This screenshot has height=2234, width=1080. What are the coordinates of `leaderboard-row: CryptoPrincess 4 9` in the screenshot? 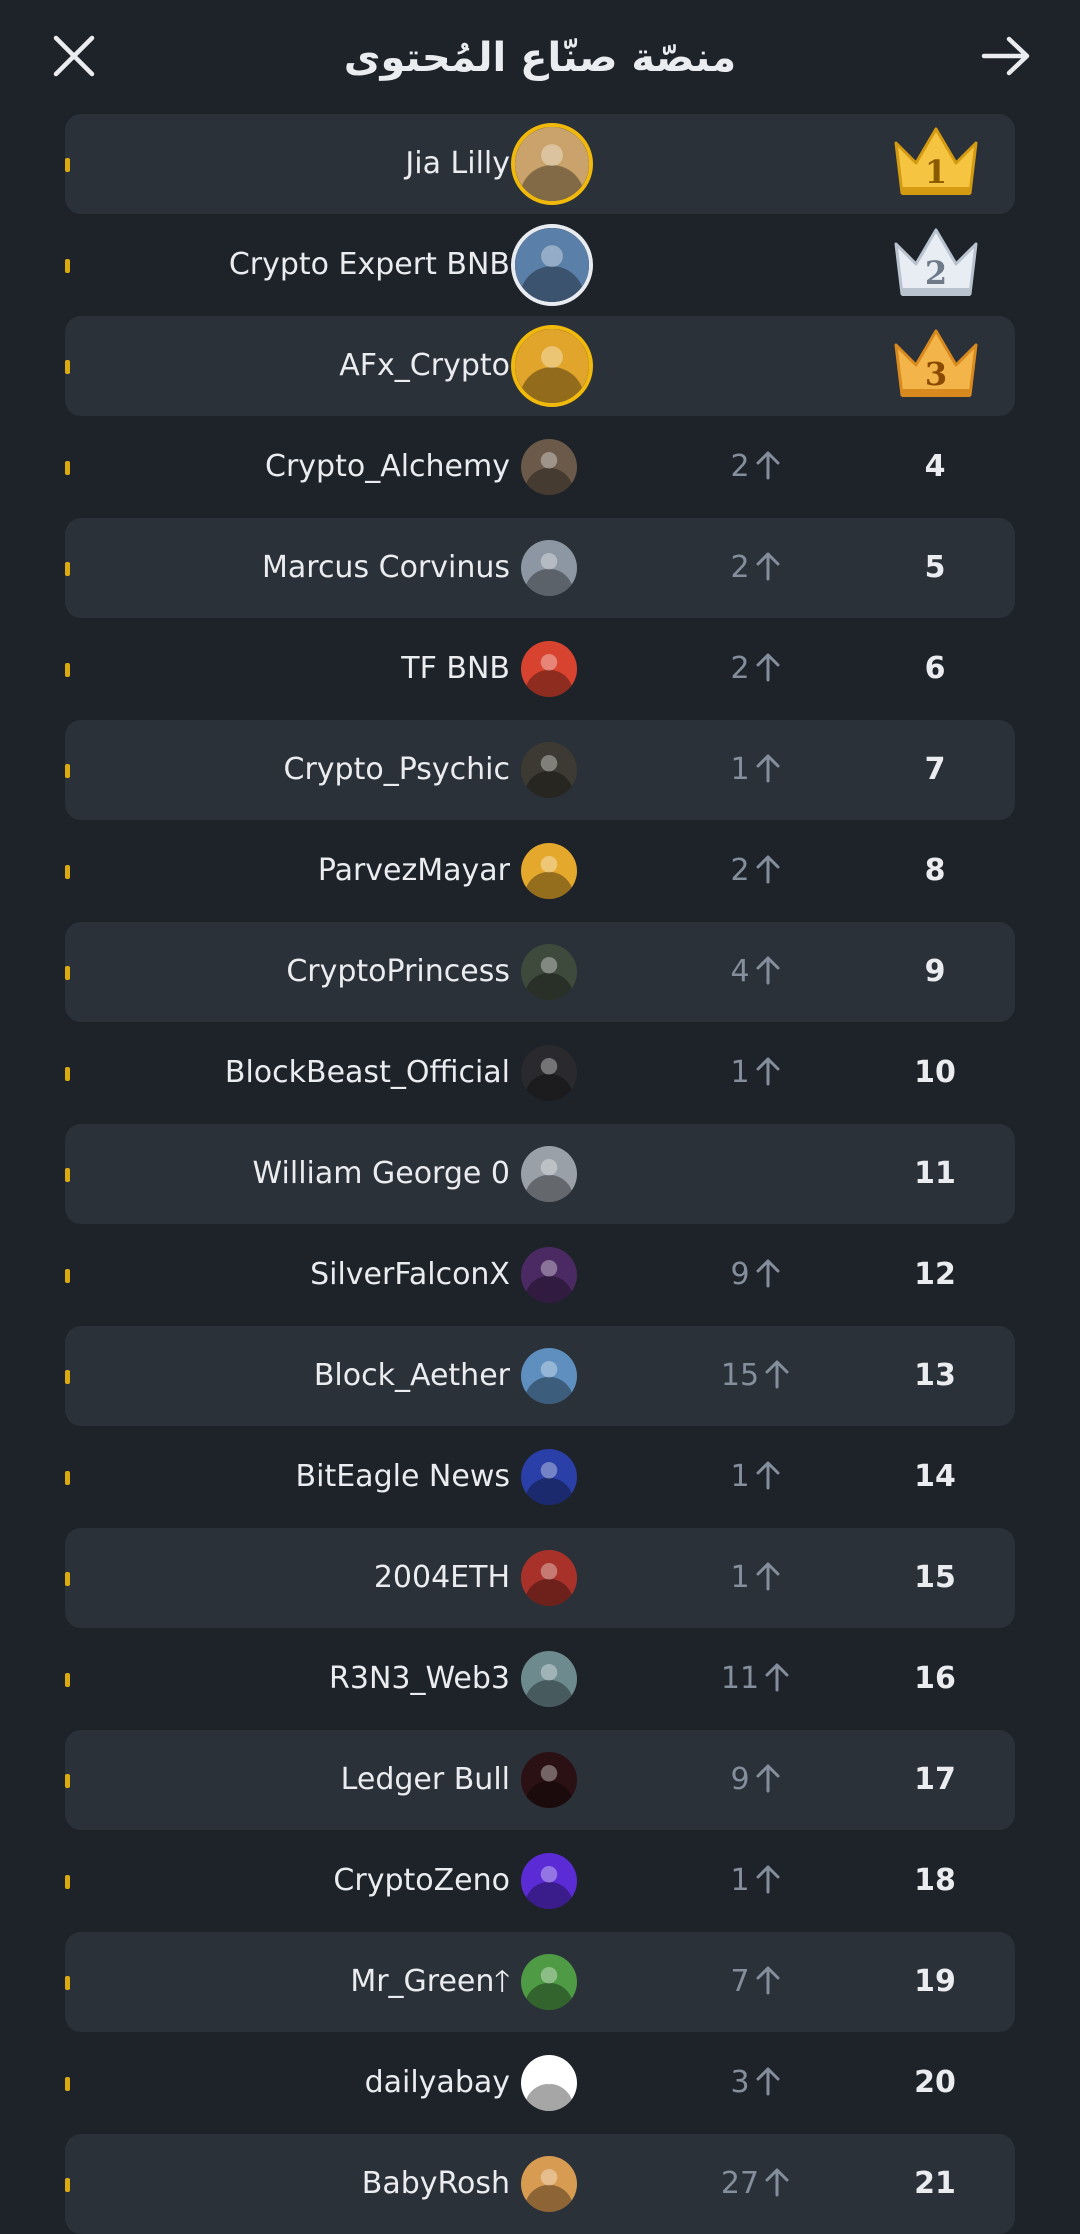 It's located at (540, 972).